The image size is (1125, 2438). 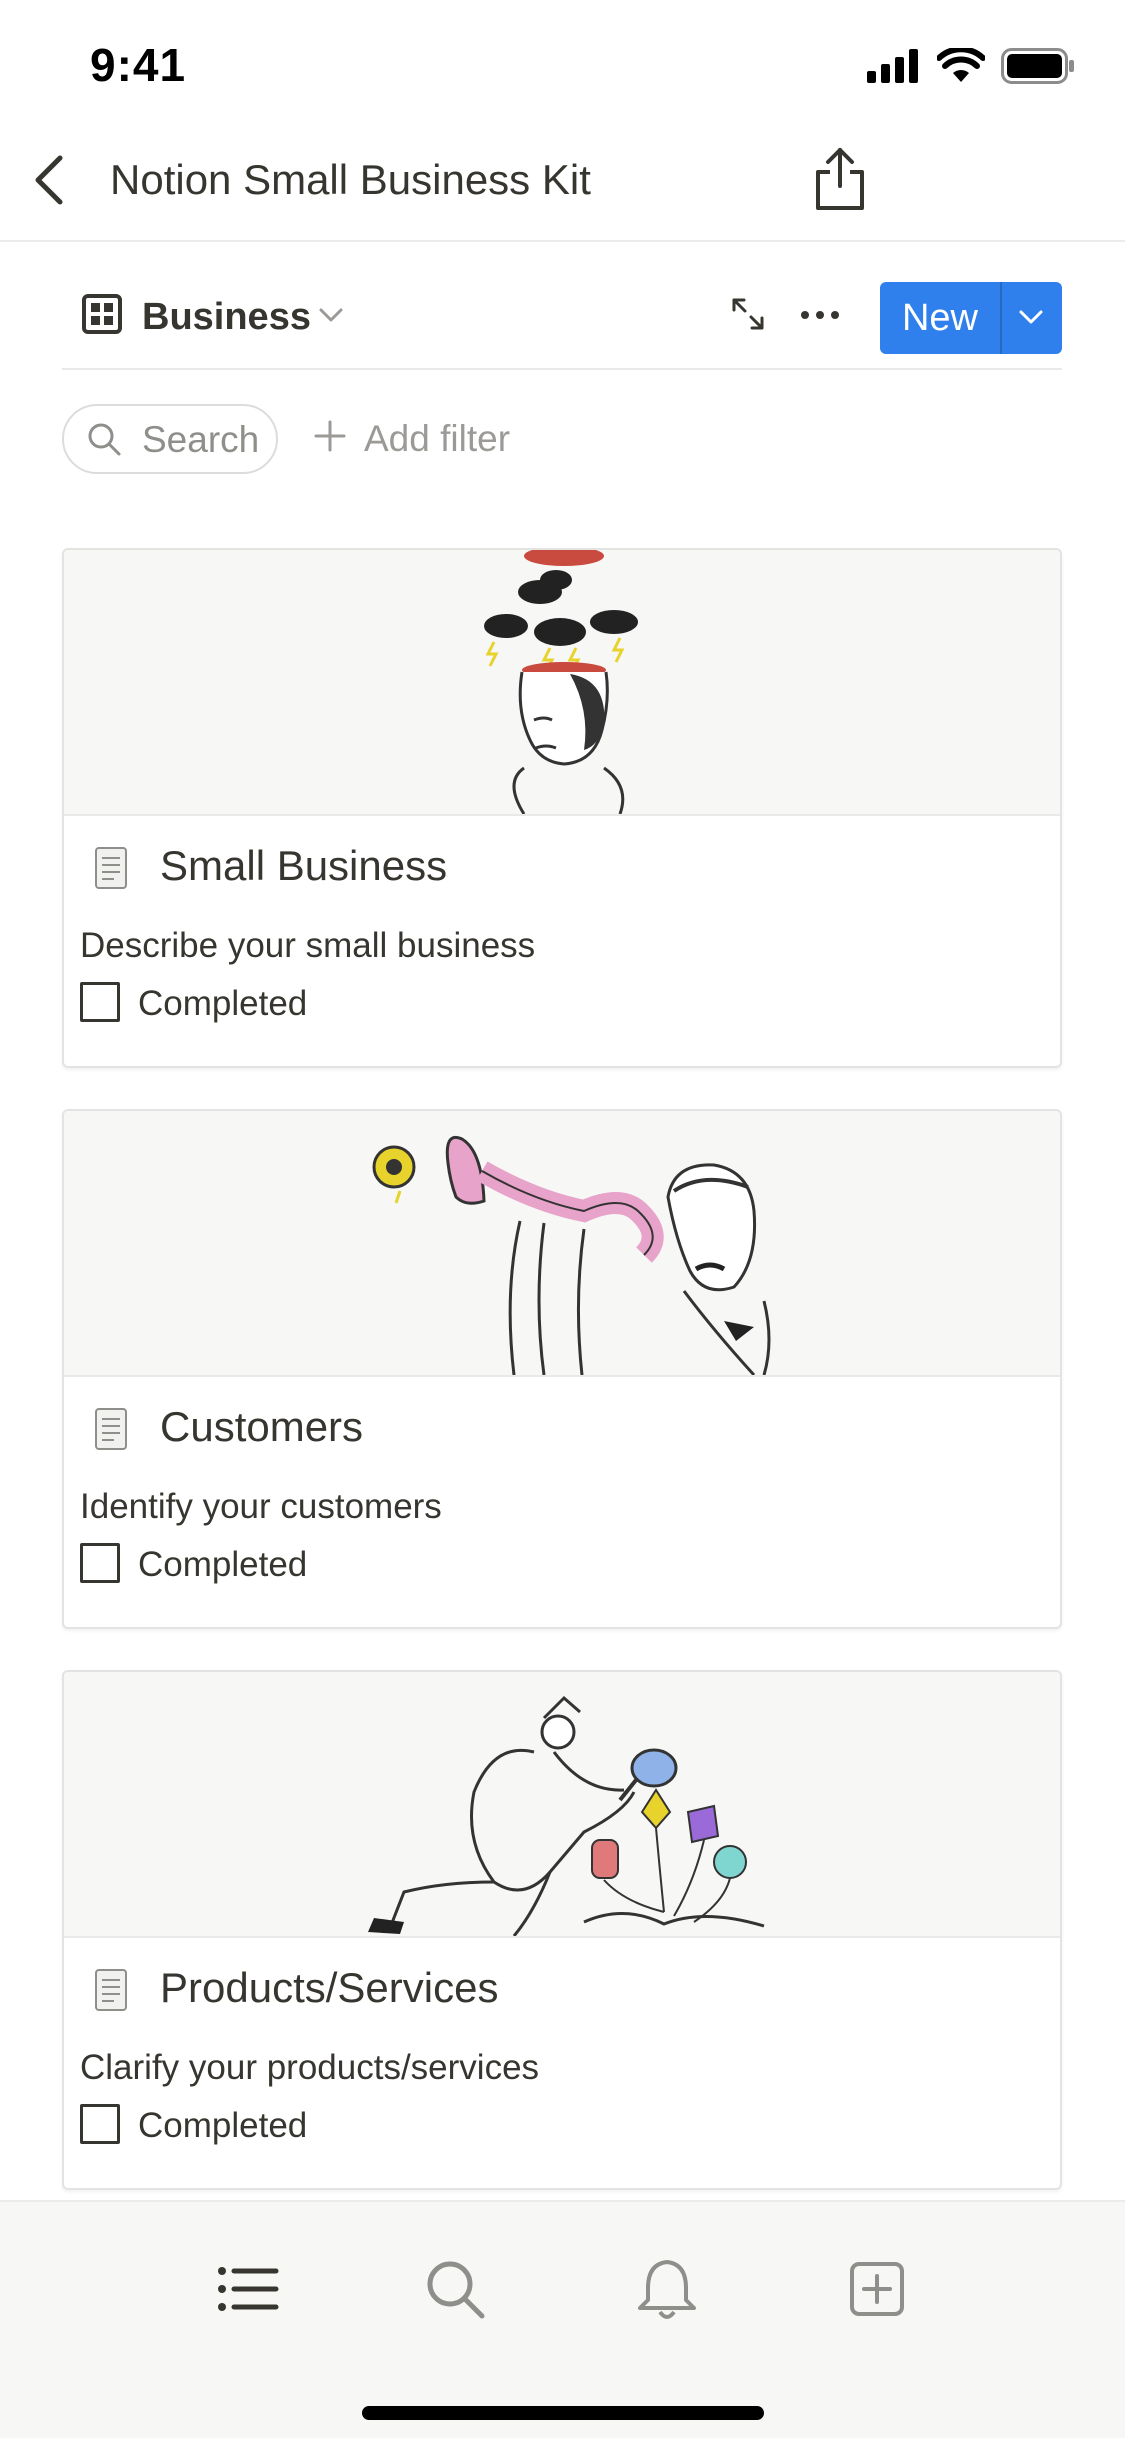 I want to click on status-time: 9:41, so click(x=138, y=65).